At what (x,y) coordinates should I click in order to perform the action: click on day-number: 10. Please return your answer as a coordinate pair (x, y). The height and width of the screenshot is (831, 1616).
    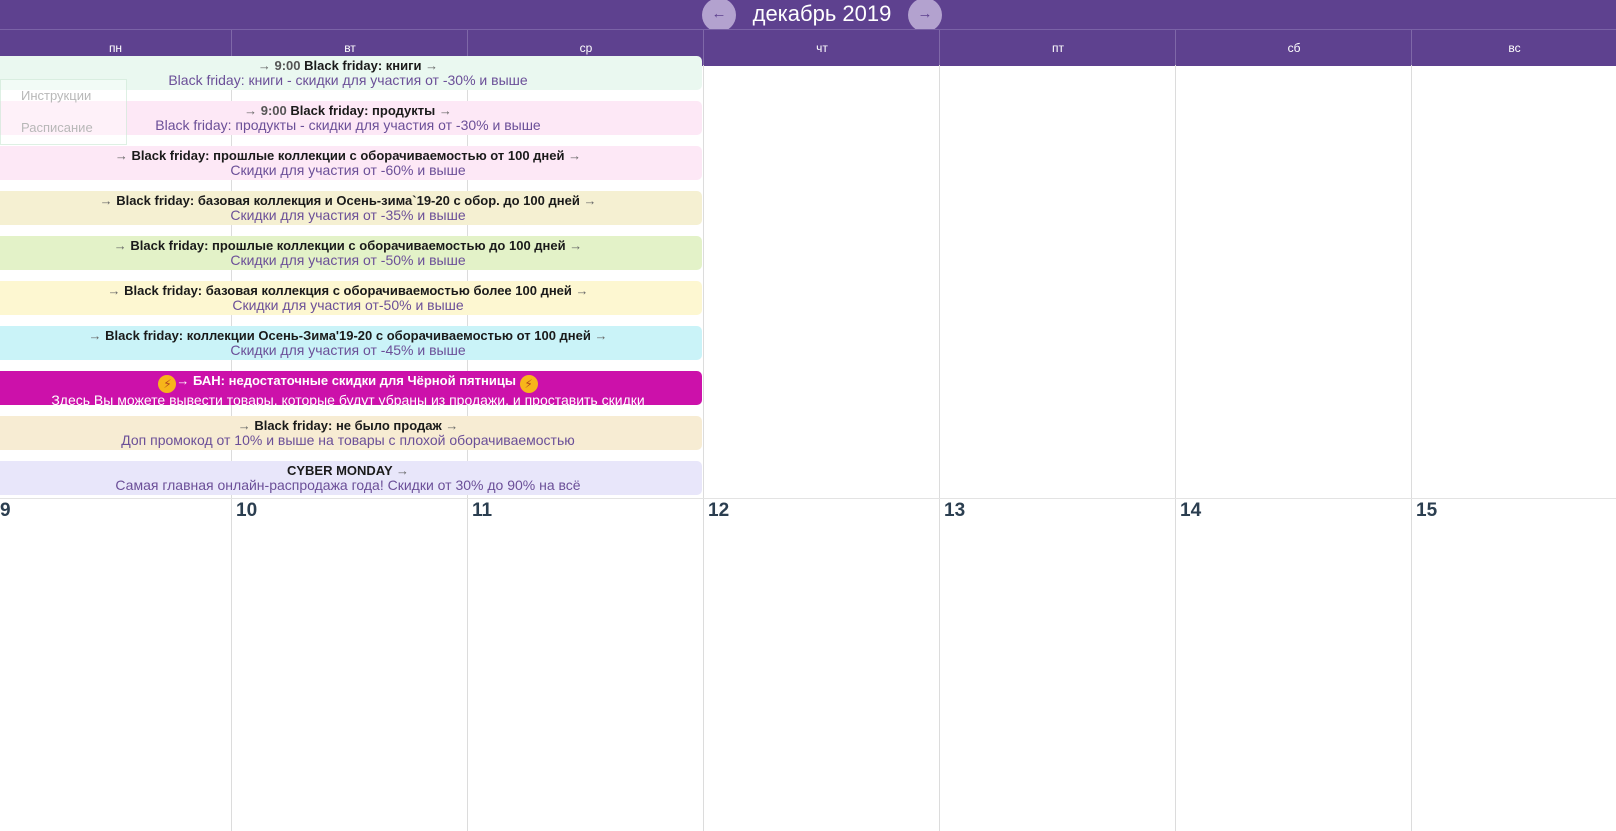
    Looking at the image, I should click on (246, 511).